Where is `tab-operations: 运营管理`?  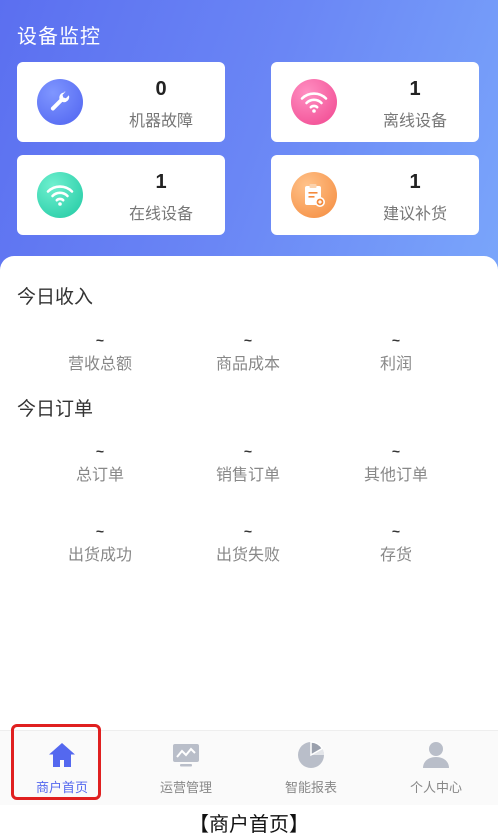
tab-operations: 运营管理 is located at coordinates (186, 768).